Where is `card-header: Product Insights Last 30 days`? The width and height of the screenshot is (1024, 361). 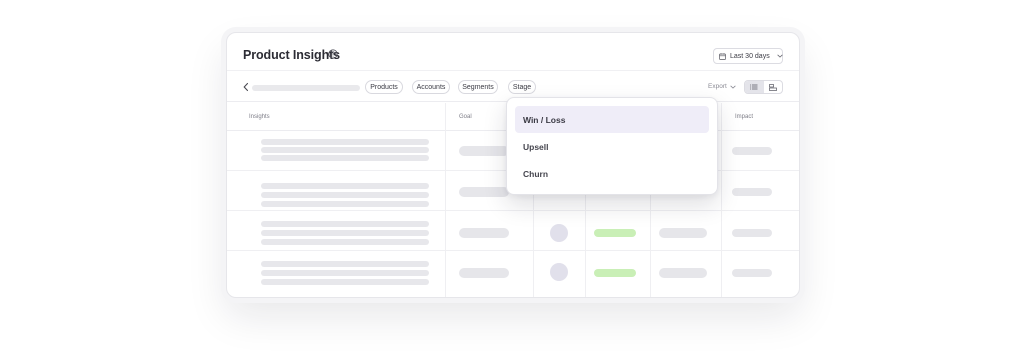 card-header: Product Insights Last 30 days is located at coordinates (513, 52).